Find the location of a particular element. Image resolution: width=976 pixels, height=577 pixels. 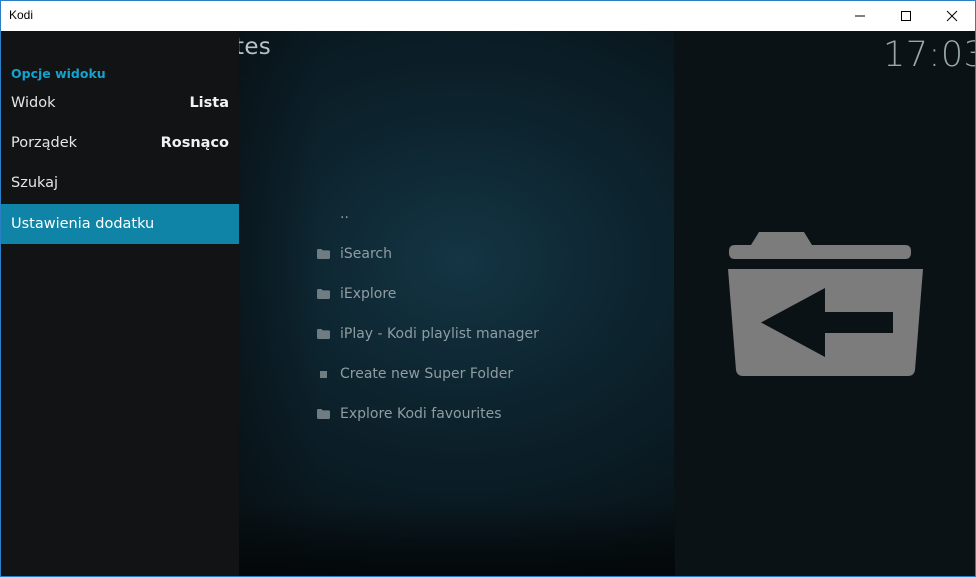

list-item-explore-favourites: Explore Kodi favourites is located at coordinates (493, 414).